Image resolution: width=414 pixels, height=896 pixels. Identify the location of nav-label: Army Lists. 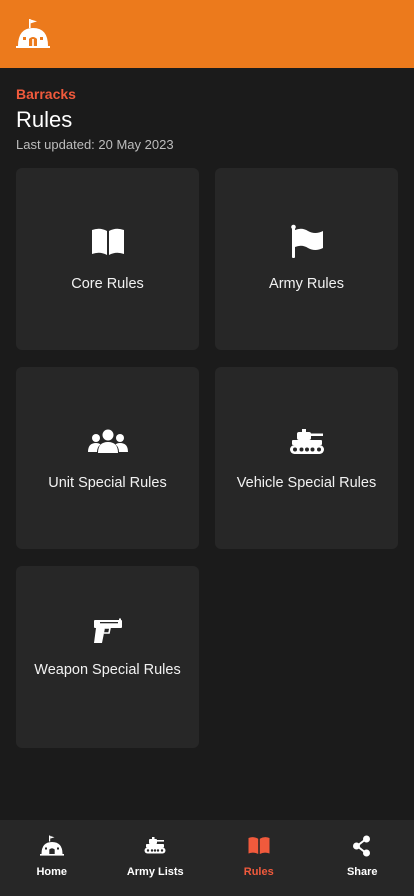
(155, 872).